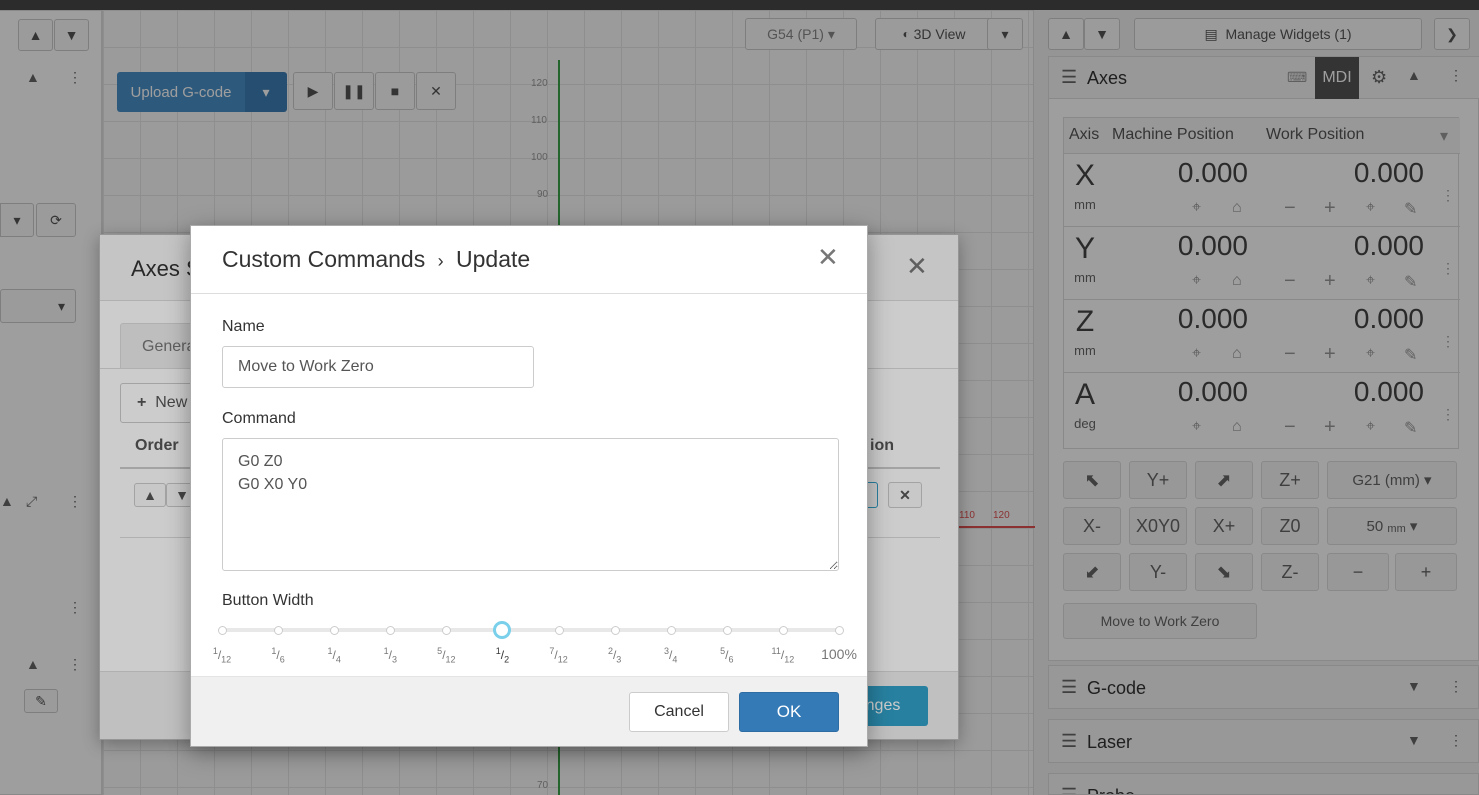 The image size is (1479, 795). What do you see at coordinates (390, 655) in the screenshot?
I see `slider-tick-label: 1/3` at bounding box center [390, 655].